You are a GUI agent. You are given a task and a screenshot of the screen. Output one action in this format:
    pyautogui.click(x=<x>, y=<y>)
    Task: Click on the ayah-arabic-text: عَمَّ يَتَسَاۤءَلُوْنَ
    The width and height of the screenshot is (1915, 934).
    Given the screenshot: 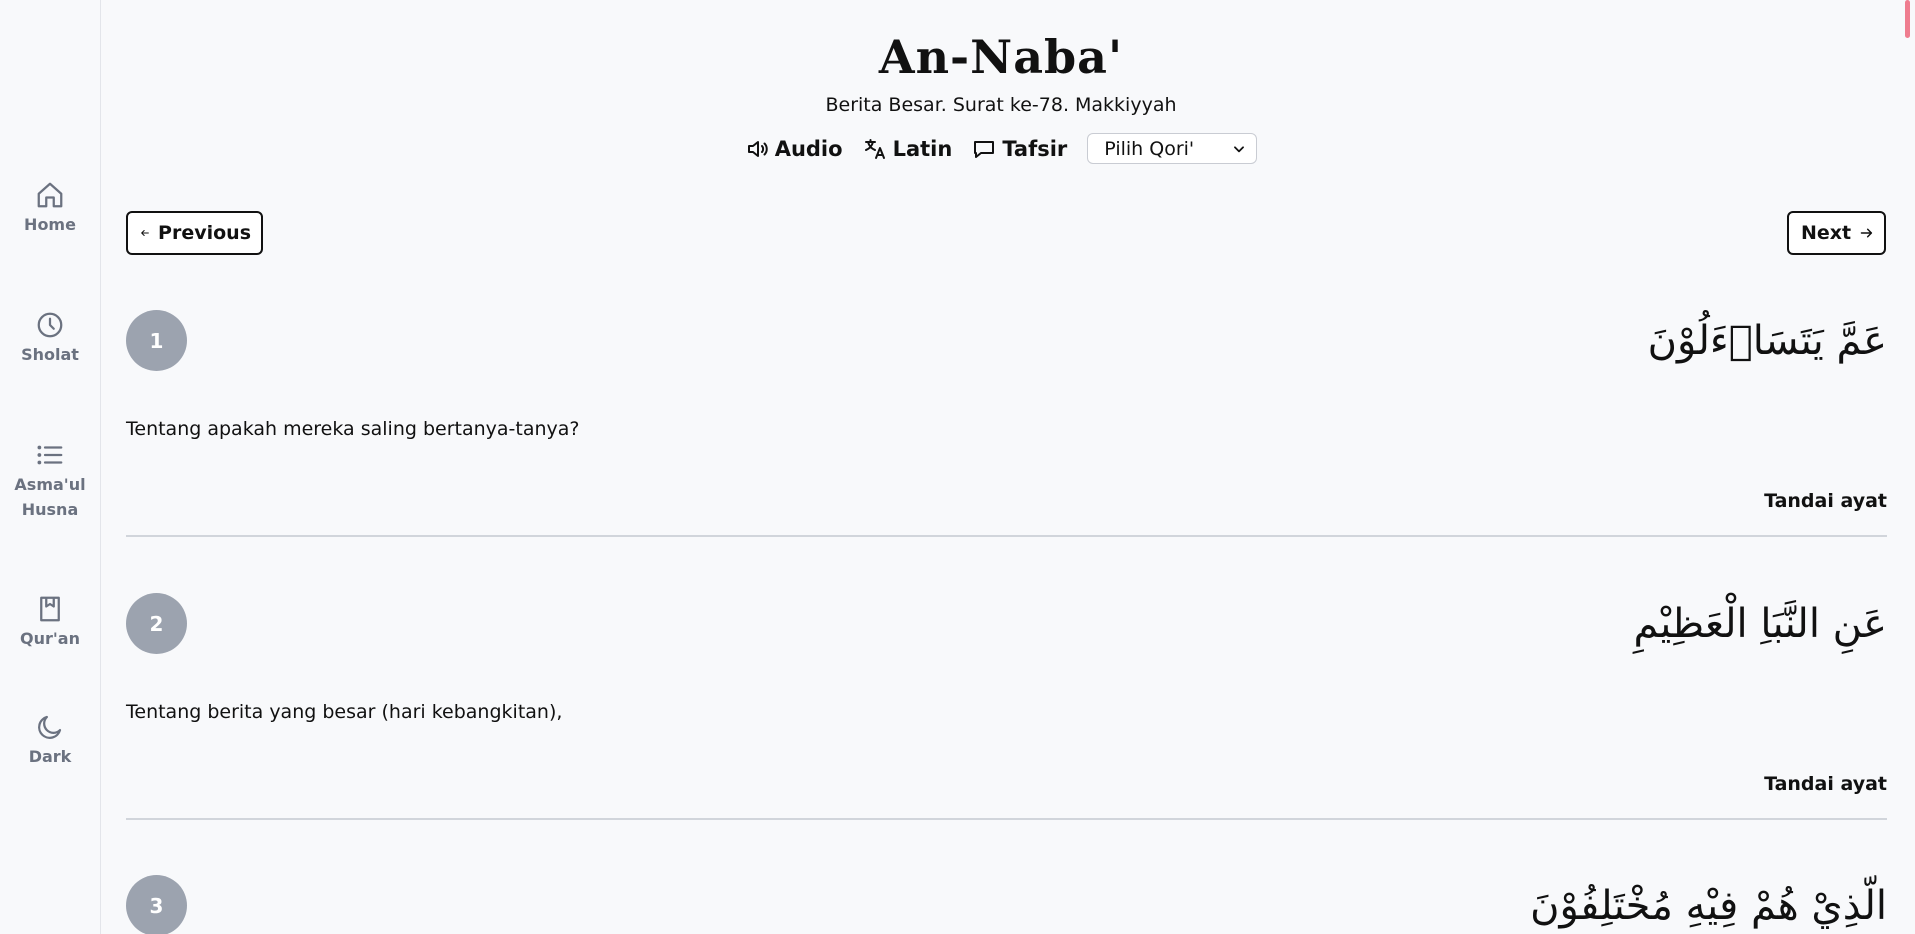 What is the action you would take?
    pyautogui.click(x=1767, y=341)
    